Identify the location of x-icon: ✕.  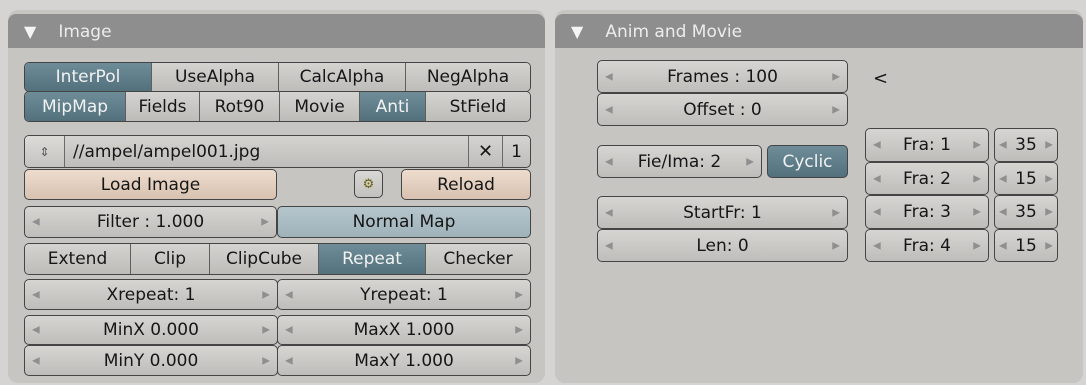
(485, 151).